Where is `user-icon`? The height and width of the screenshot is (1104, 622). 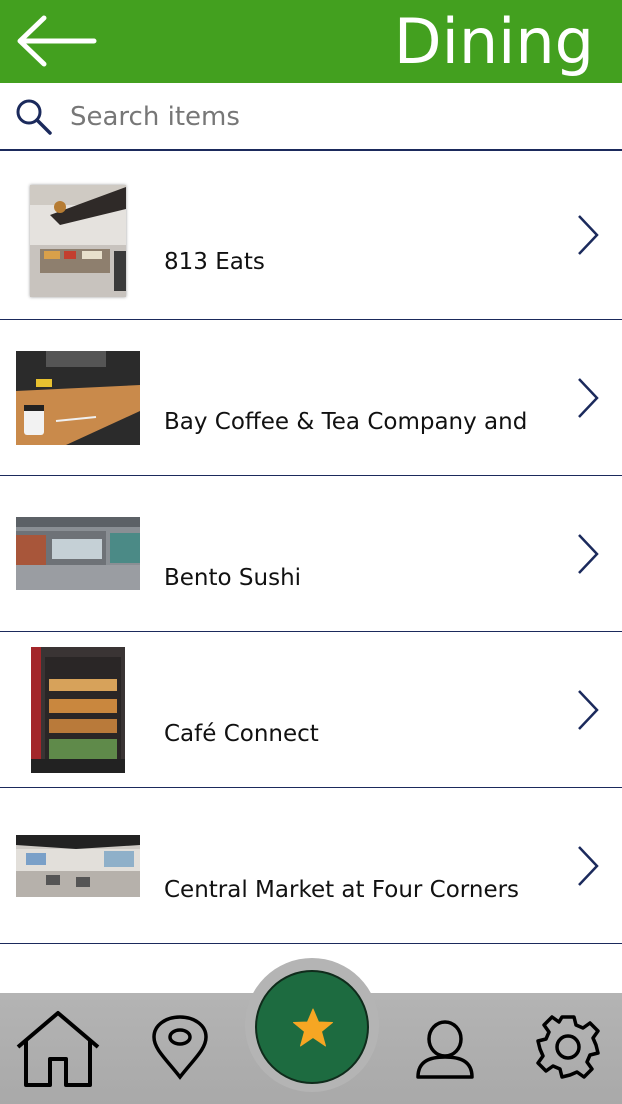 user-icon is located at coordinates (445, 1050).